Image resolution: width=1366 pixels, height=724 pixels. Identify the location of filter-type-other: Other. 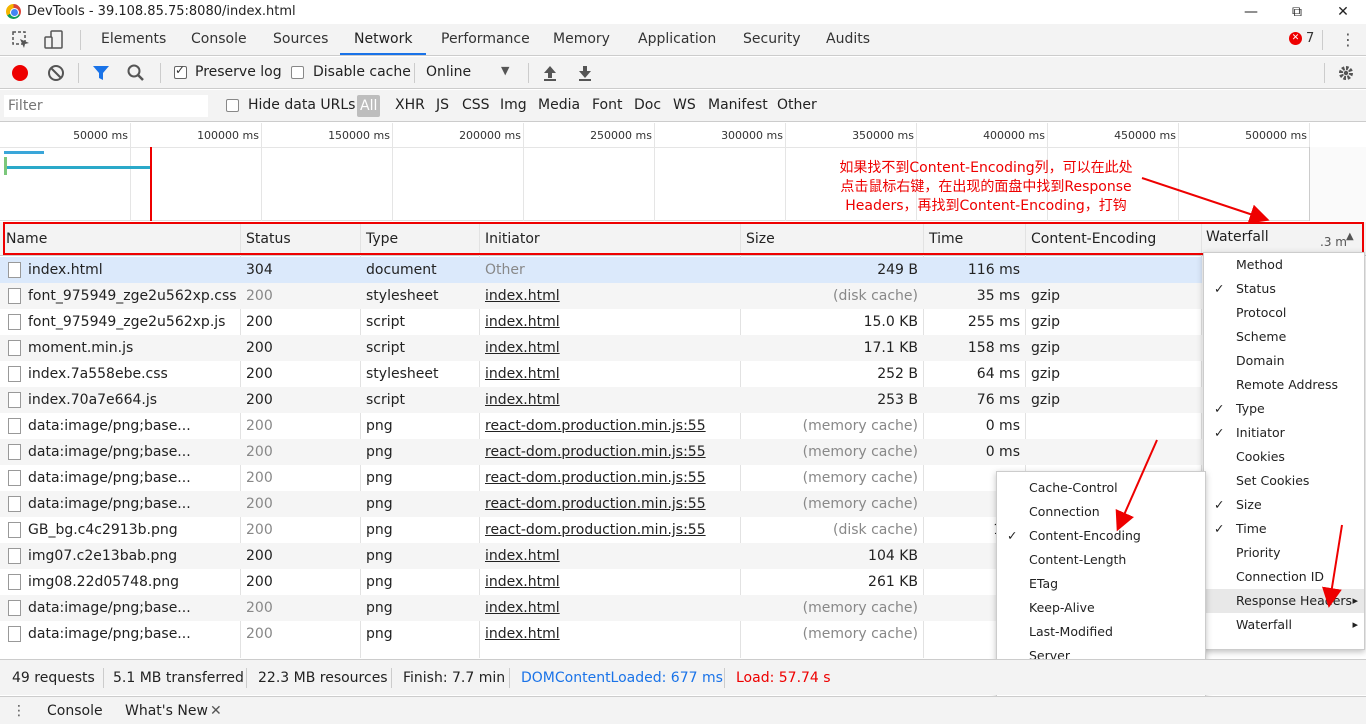
(797, 105).